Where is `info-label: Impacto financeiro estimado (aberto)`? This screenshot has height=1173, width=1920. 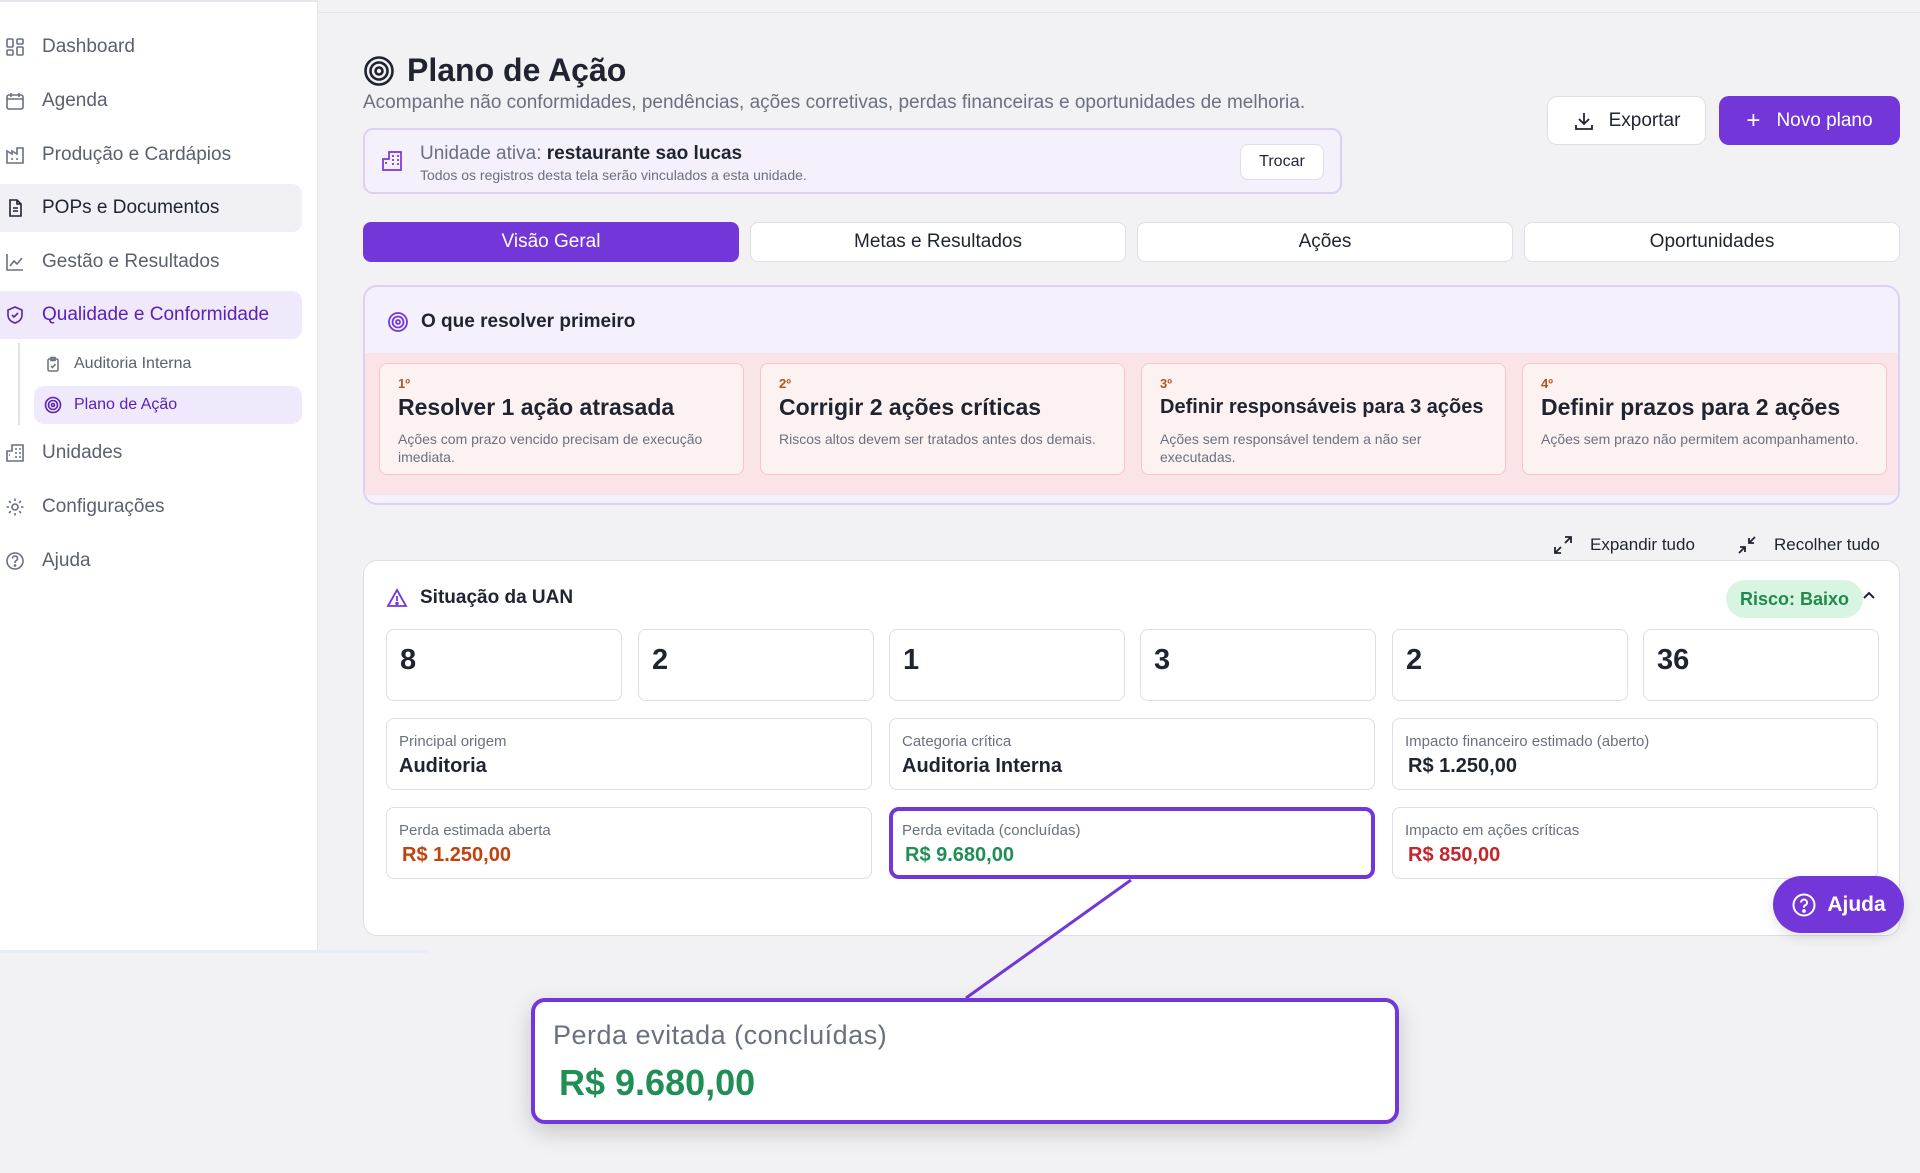 info-label: Impacto financeiro estimado (aberto) is located at coordinates (1527, 741).